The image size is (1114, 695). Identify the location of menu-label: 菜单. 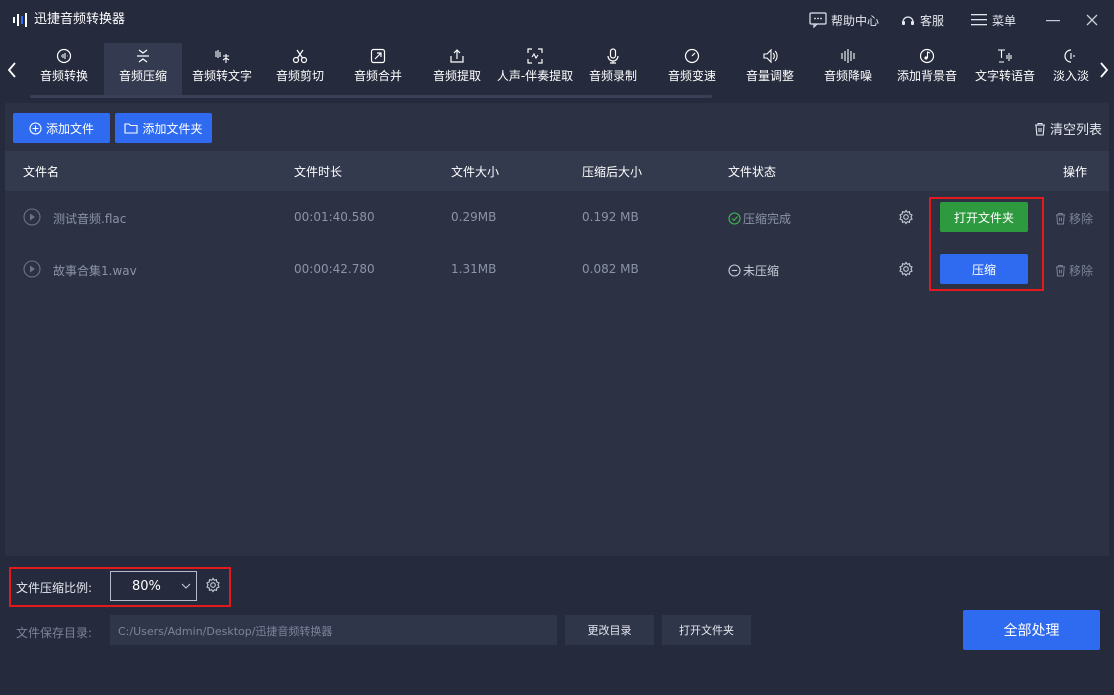
(1004, 20).